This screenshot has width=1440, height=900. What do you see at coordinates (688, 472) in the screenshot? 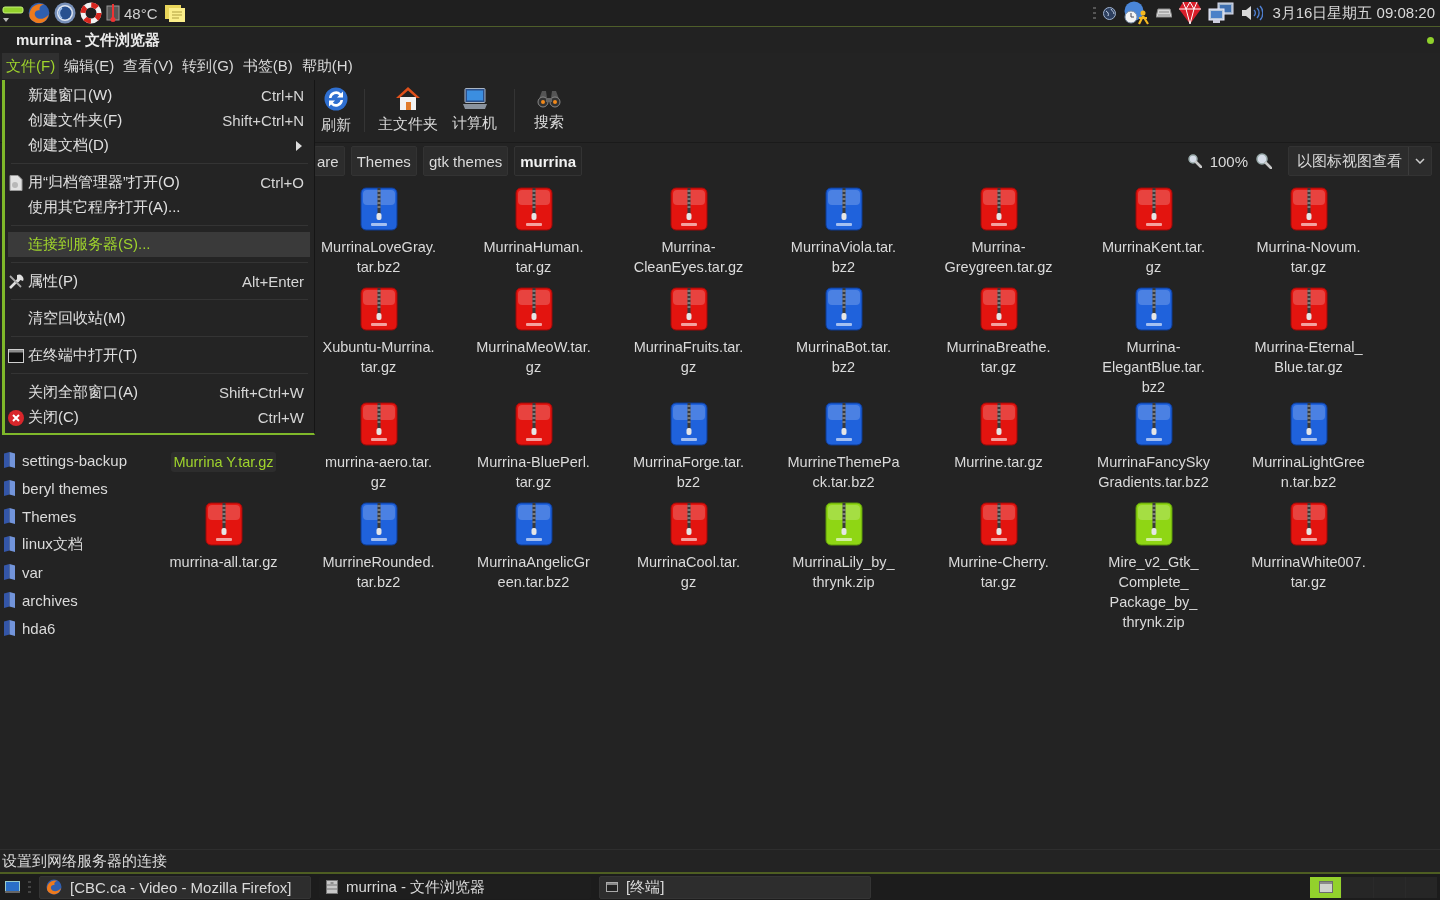
I see `file-name: MurrinaForge.tar.bz2` at bounding box center [688, 472].